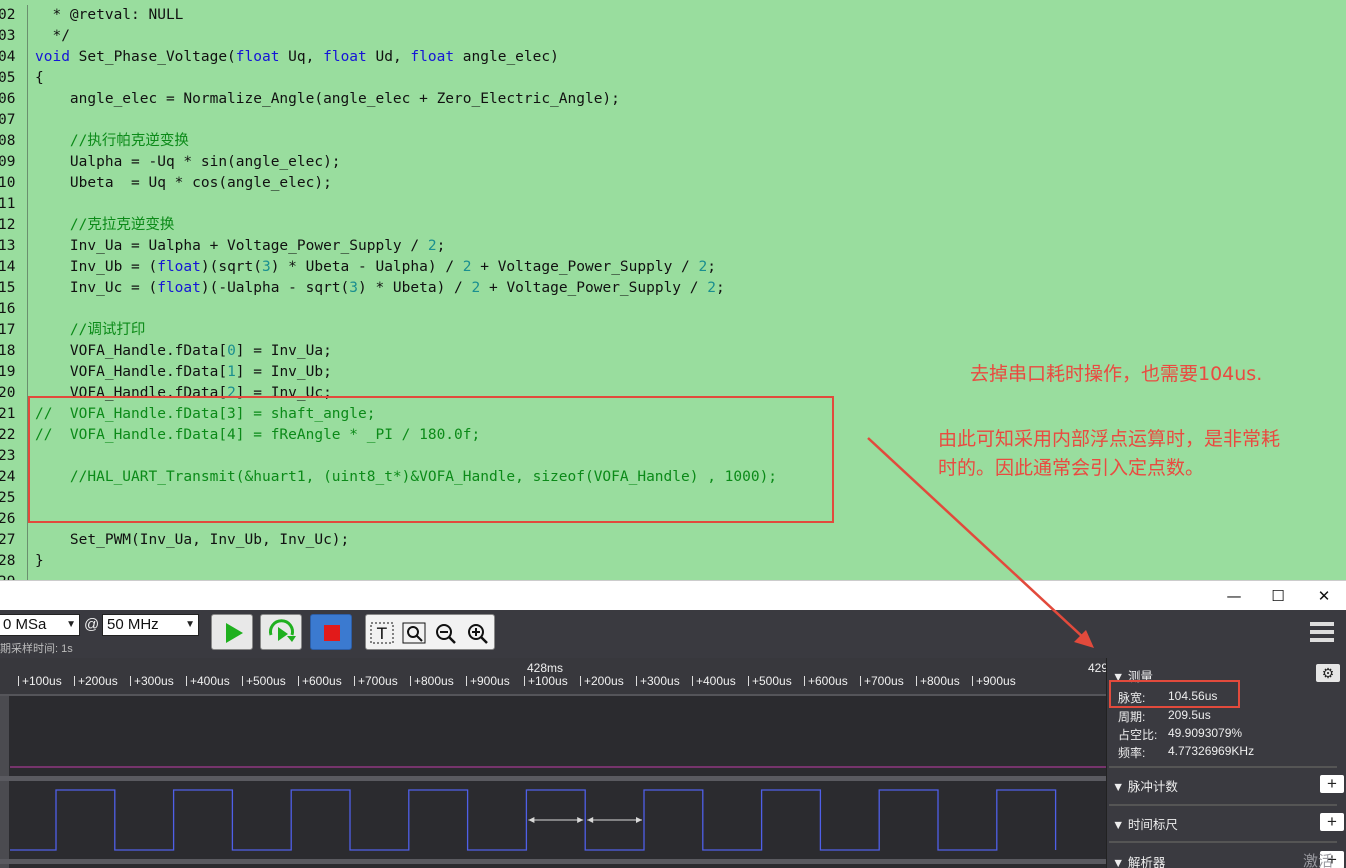 The image size is (1346, 868). Describe the element at coordinates (980, 542) in the screenshot. I see `annotation-arrow` at that location.